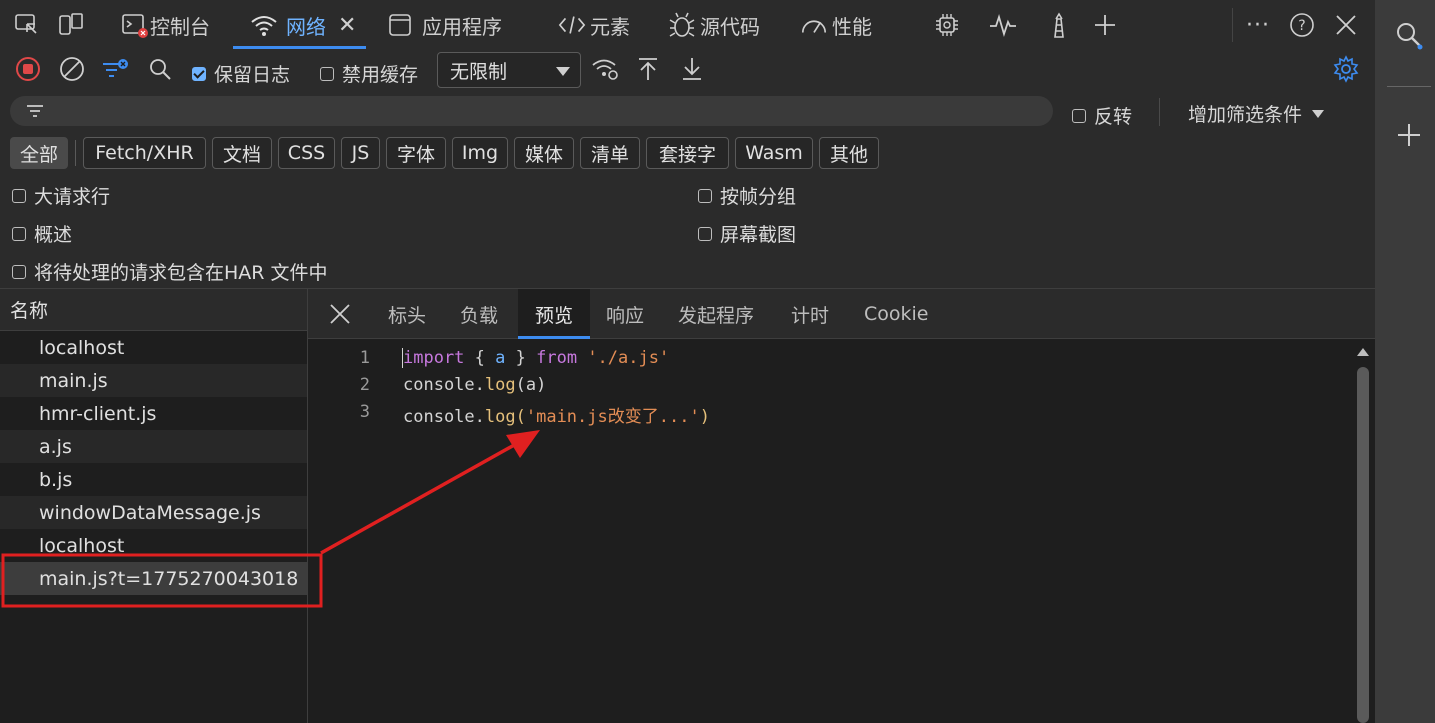  I want to click on console-icon, so click(134, 25).